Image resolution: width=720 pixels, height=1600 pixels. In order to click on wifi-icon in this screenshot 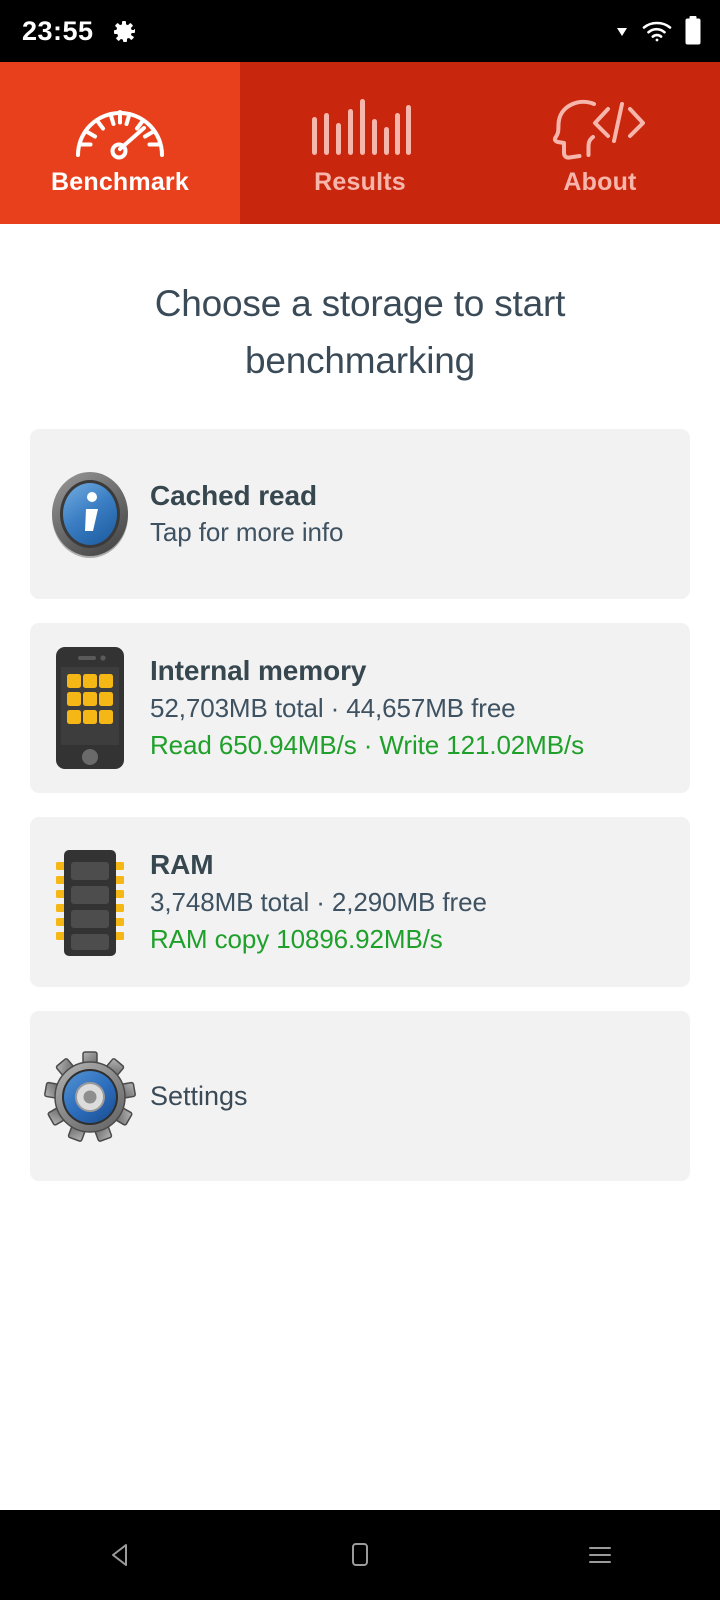, I will do `click(657, 31)`.